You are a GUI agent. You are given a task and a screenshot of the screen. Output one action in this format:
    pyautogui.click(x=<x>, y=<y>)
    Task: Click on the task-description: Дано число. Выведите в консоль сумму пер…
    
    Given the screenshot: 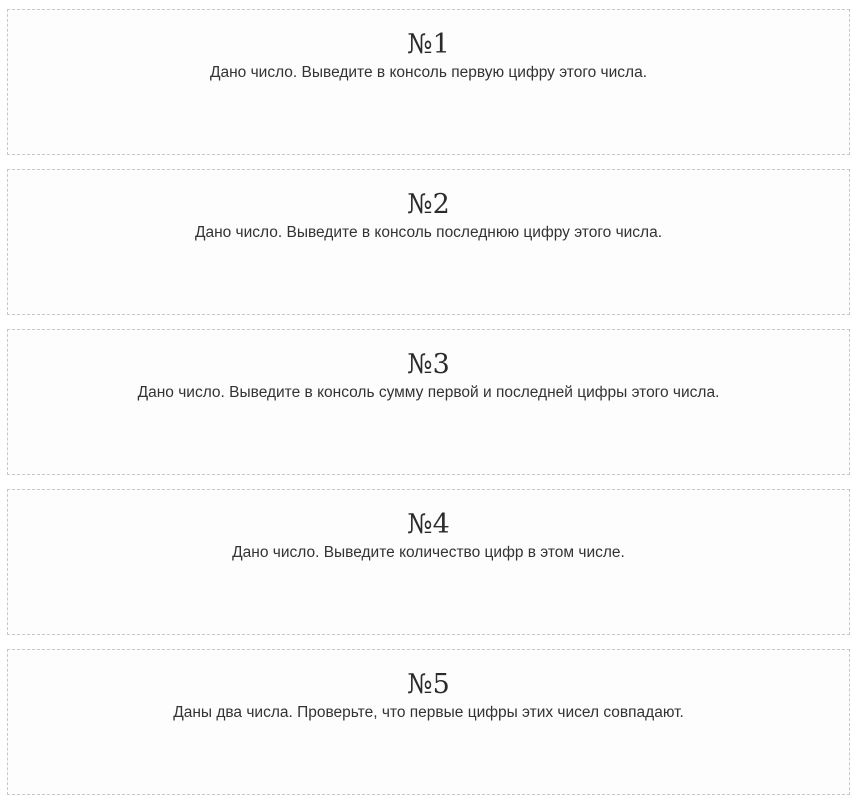 What is the action you would take?
    pyautogui.click(x=428, y=392)
    